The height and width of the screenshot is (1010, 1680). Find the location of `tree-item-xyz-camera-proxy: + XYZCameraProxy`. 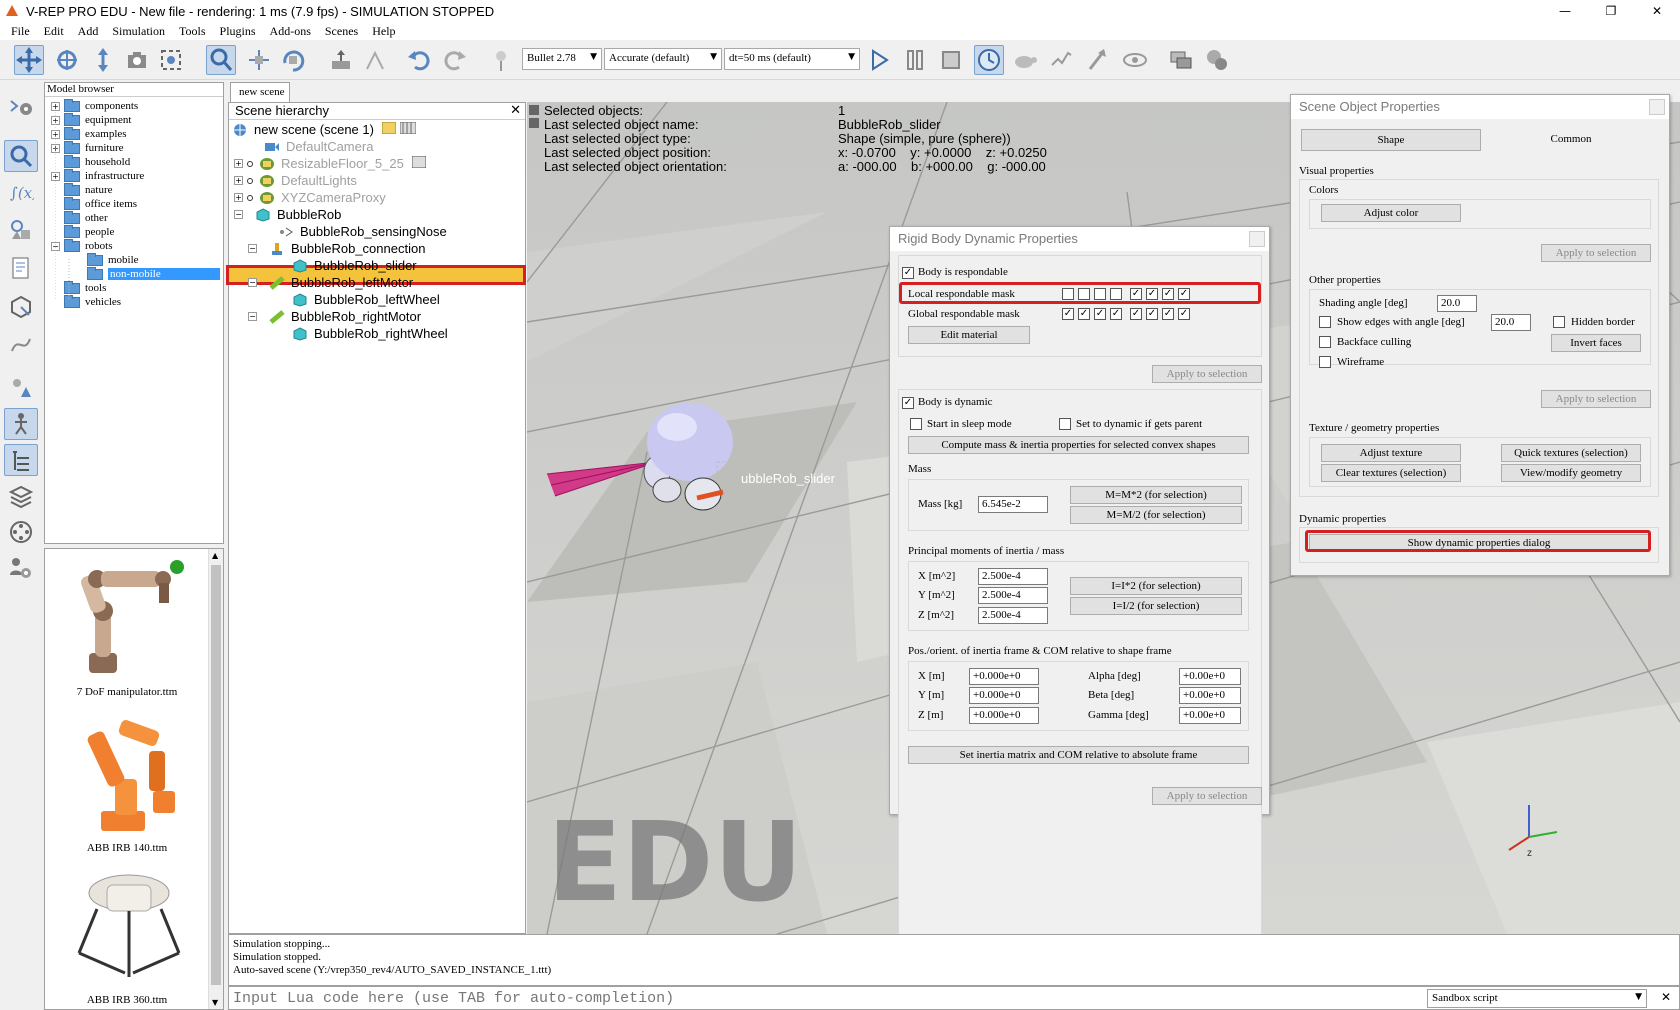

tree-item-xyz-camera-proxy: + XYZCameraProxy is located at coordinates (310, 197).